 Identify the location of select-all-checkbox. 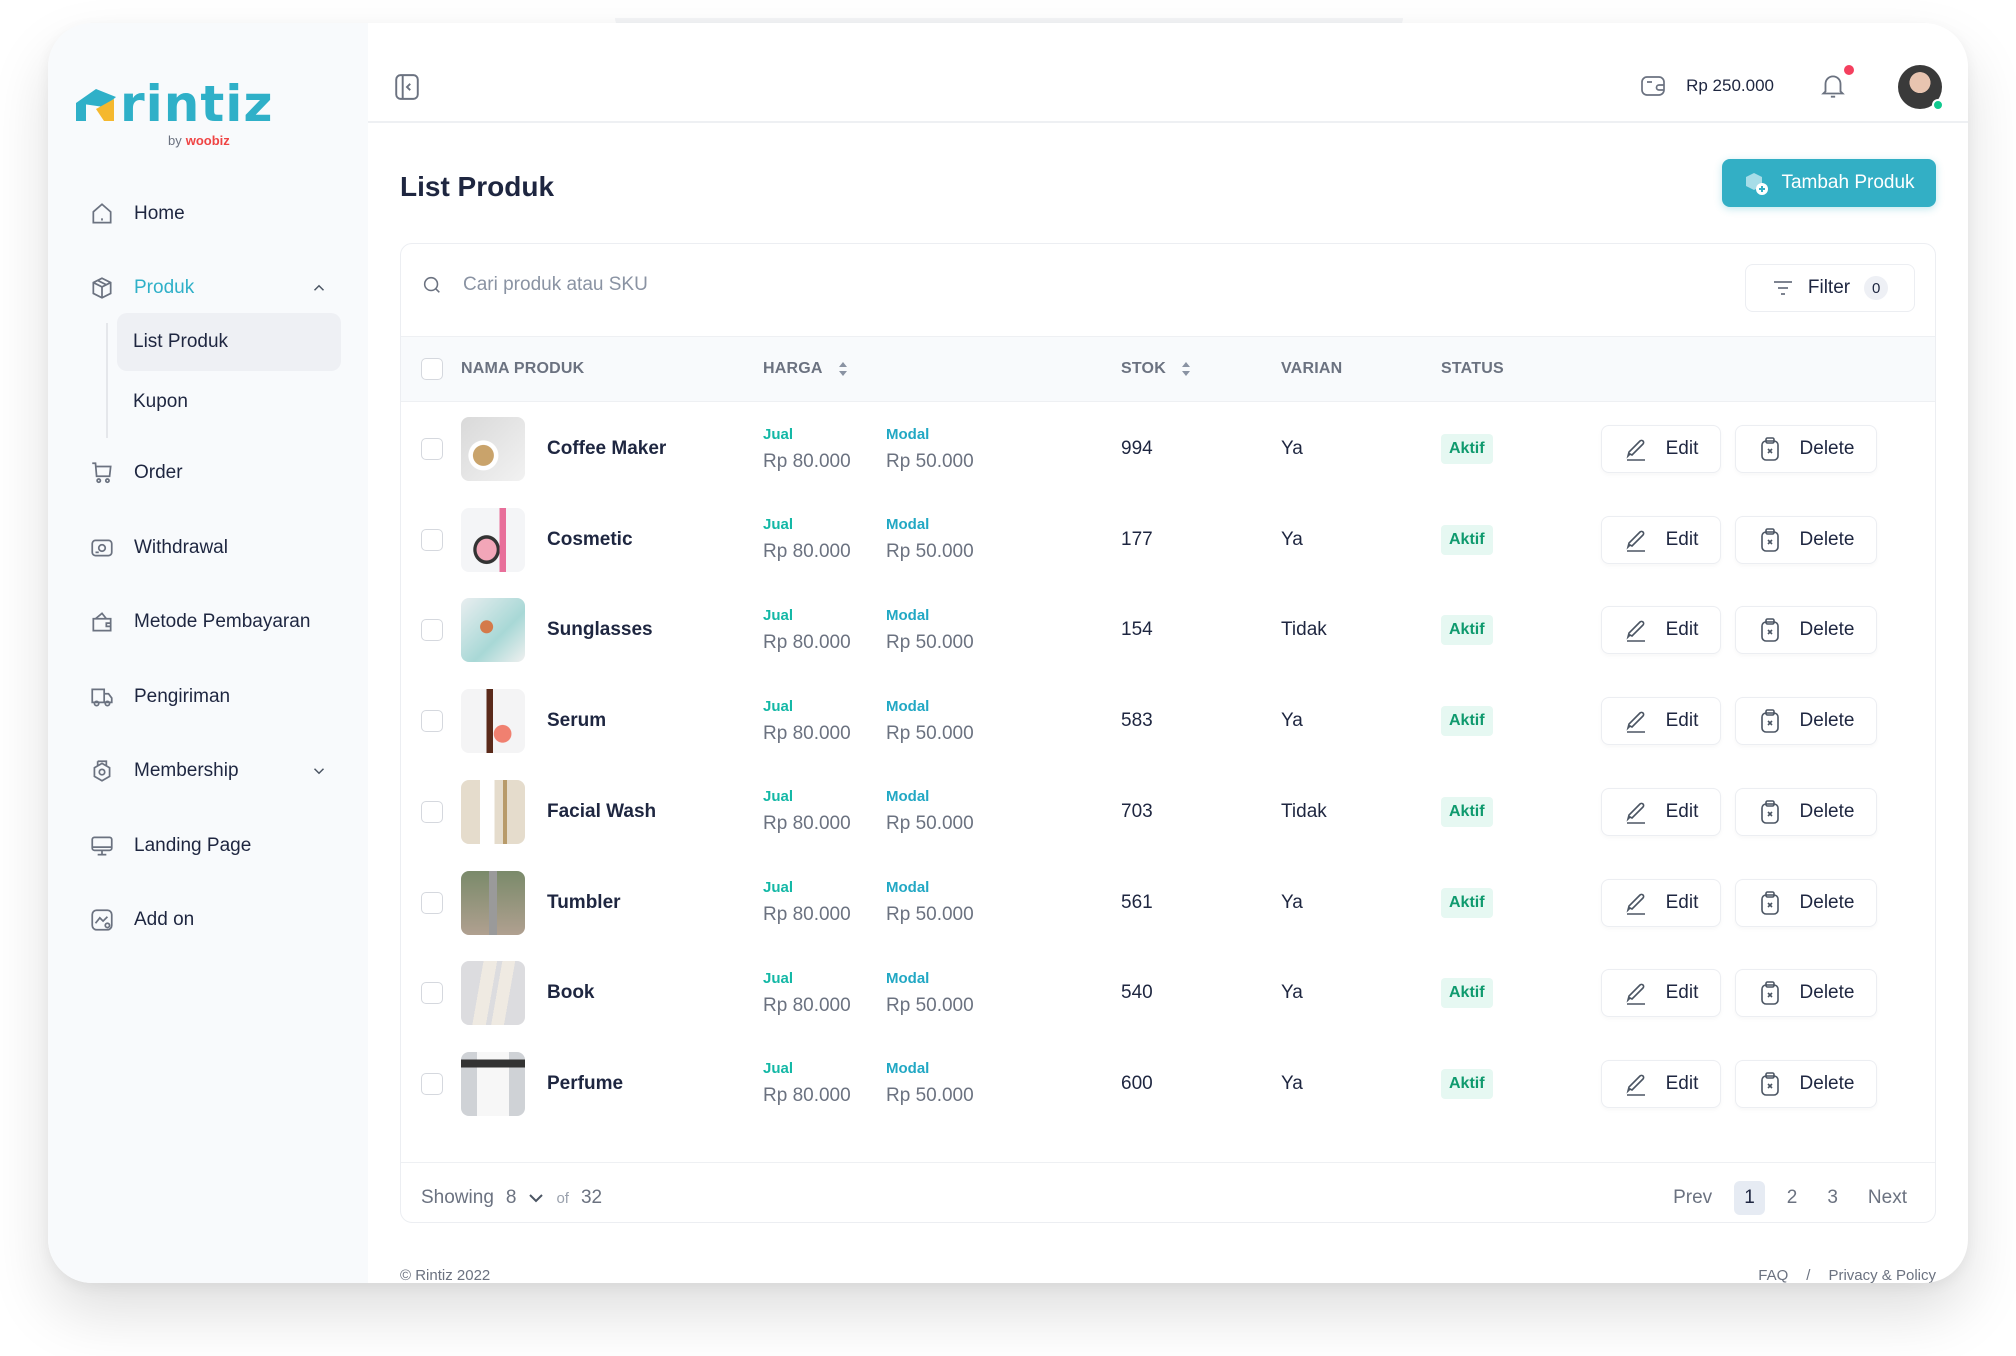
(432, 369).